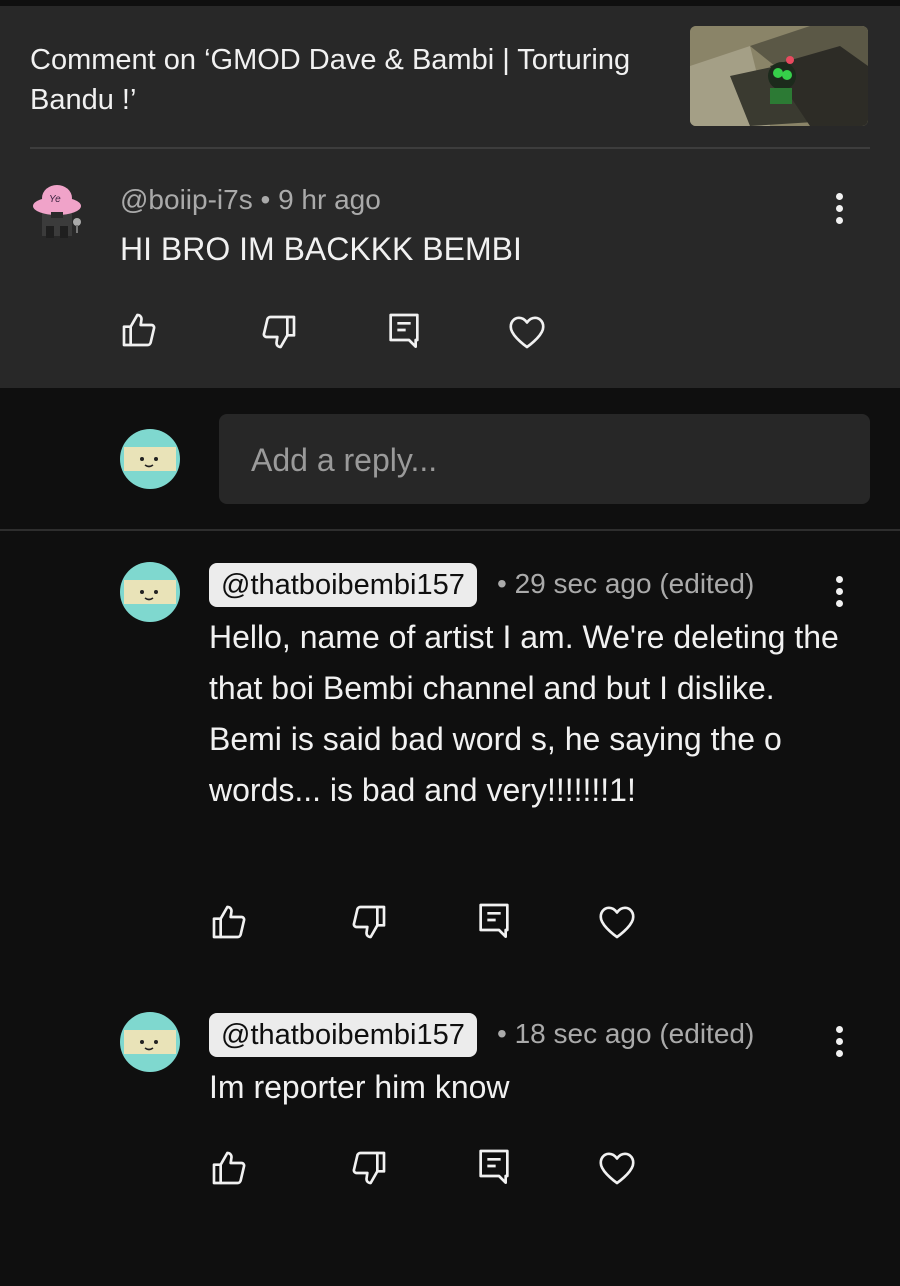  What do you see at coordinates (551, 460) in the screenshot?
I see `reply-input` at bounding box center [551, 460].